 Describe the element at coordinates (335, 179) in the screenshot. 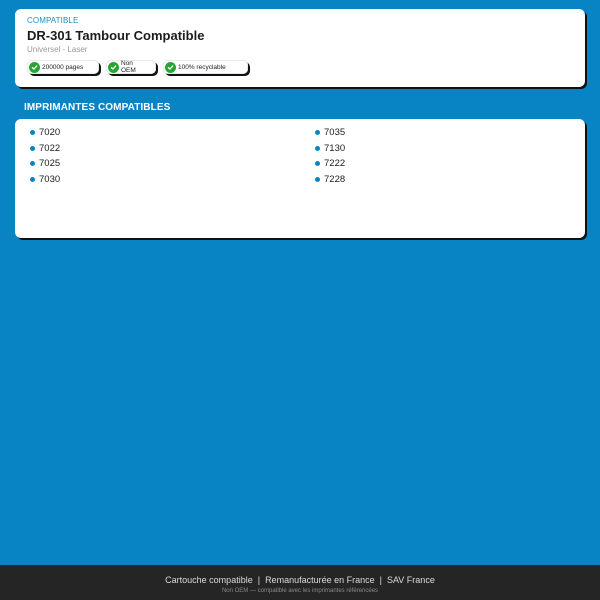

I see `printer-model: 7228` at that location.